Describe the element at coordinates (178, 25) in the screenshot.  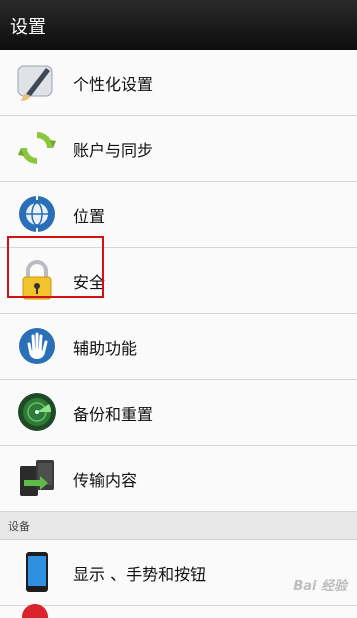
I see `app-header-bar: 设置` at that location.